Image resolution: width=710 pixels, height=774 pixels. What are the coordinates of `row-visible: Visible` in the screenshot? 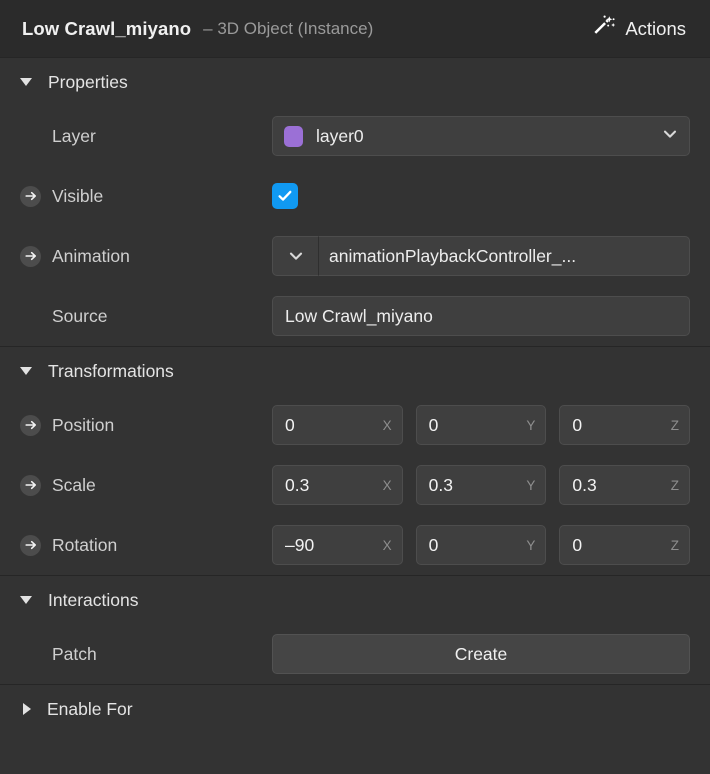 It's located at (355, 196).